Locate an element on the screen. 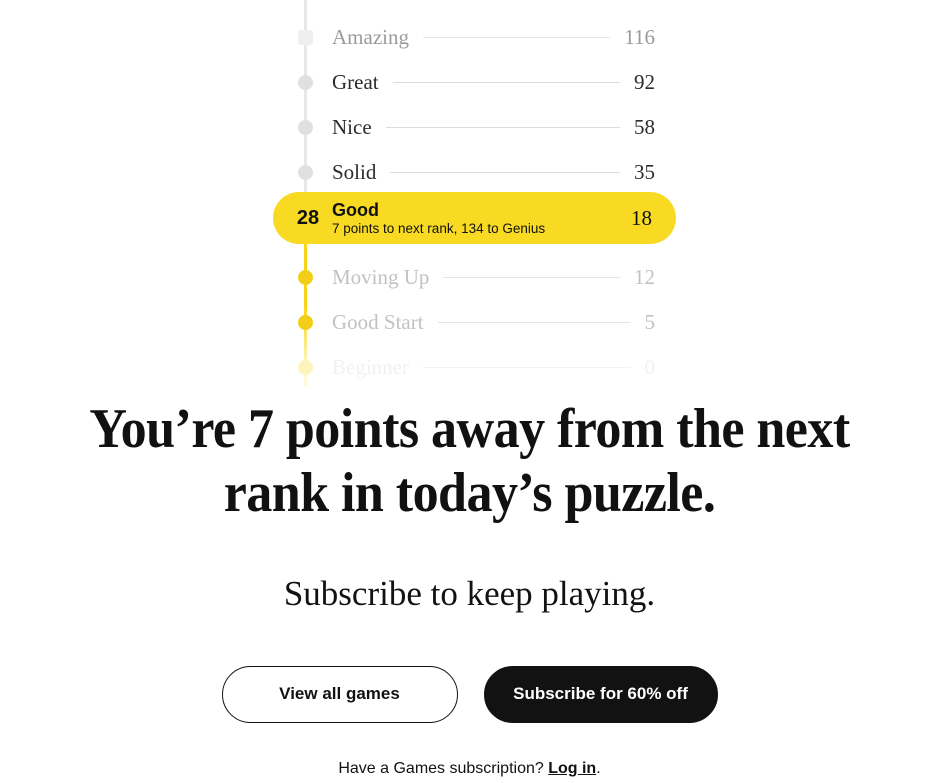  rank-row: Beginner 0 is located at coordinates (474, 366).